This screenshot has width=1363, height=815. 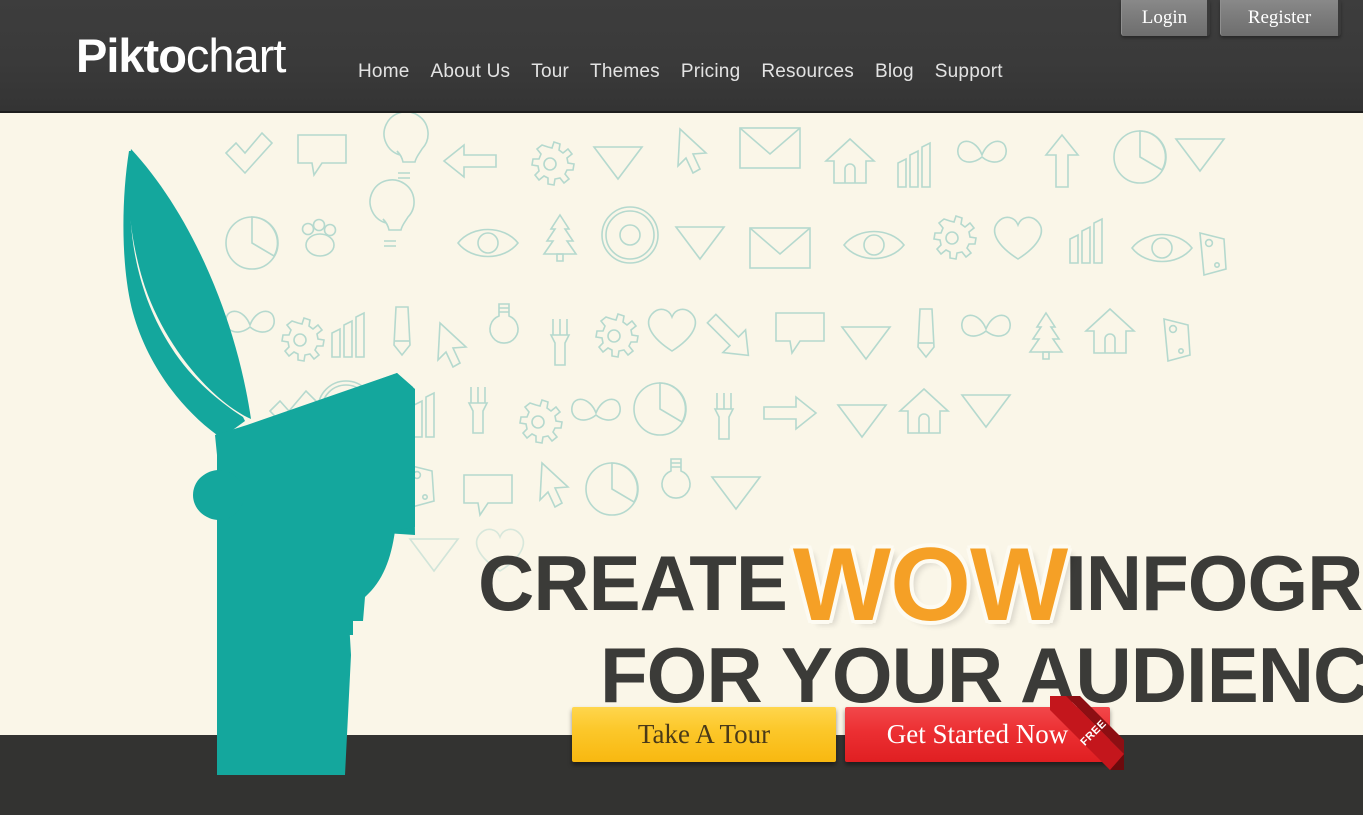 What do you see at coordinates (977, 734) in the screenshot?
I see `get-started-label: Get Started Now` at bounding box center [977, 734].